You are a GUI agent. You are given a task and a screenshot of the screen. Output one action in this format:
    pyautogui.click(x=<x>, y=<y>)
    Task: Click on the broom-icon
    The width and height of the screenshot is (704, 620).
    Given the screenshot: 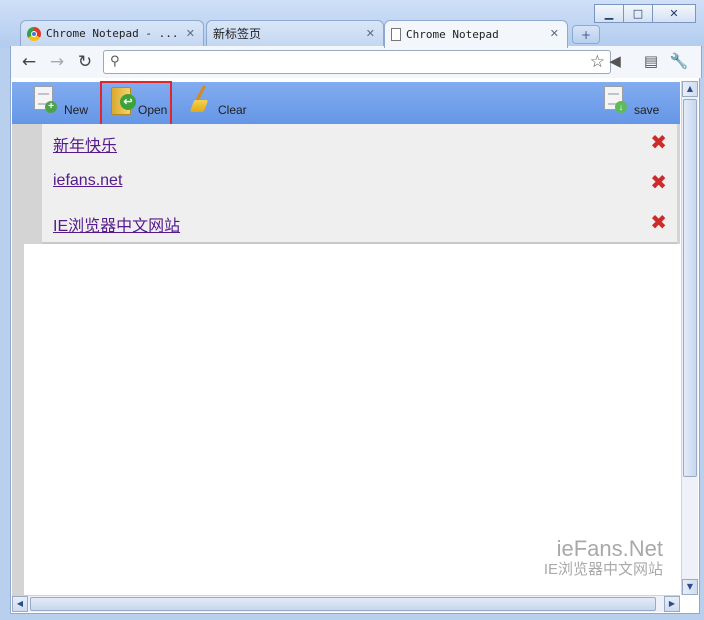 What is the action you would take?
    pyautogui.click(x=200, y=99)
    